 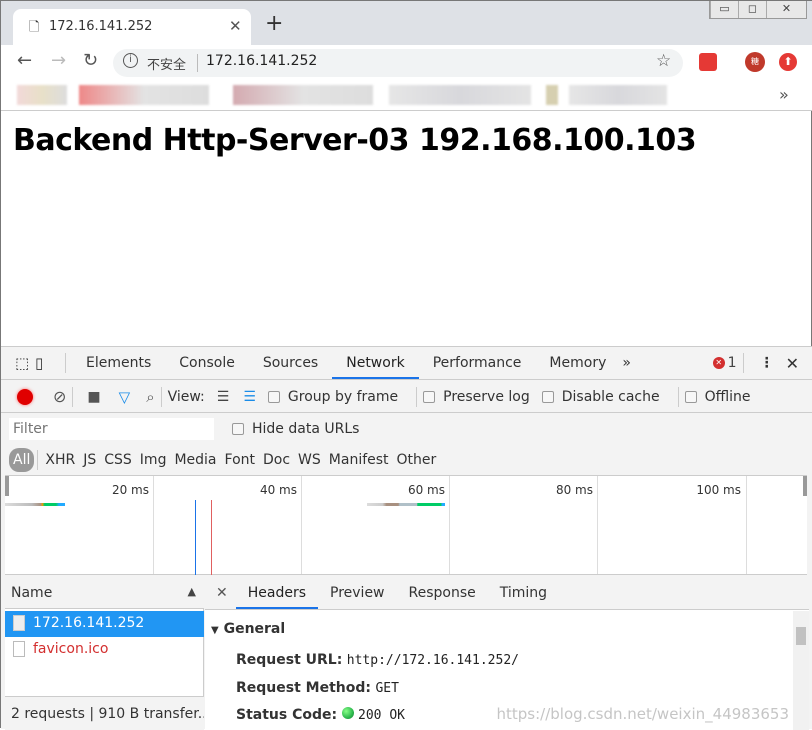 I want to click on upload-extension-icon: ⬆, so click(x=788, y=62).